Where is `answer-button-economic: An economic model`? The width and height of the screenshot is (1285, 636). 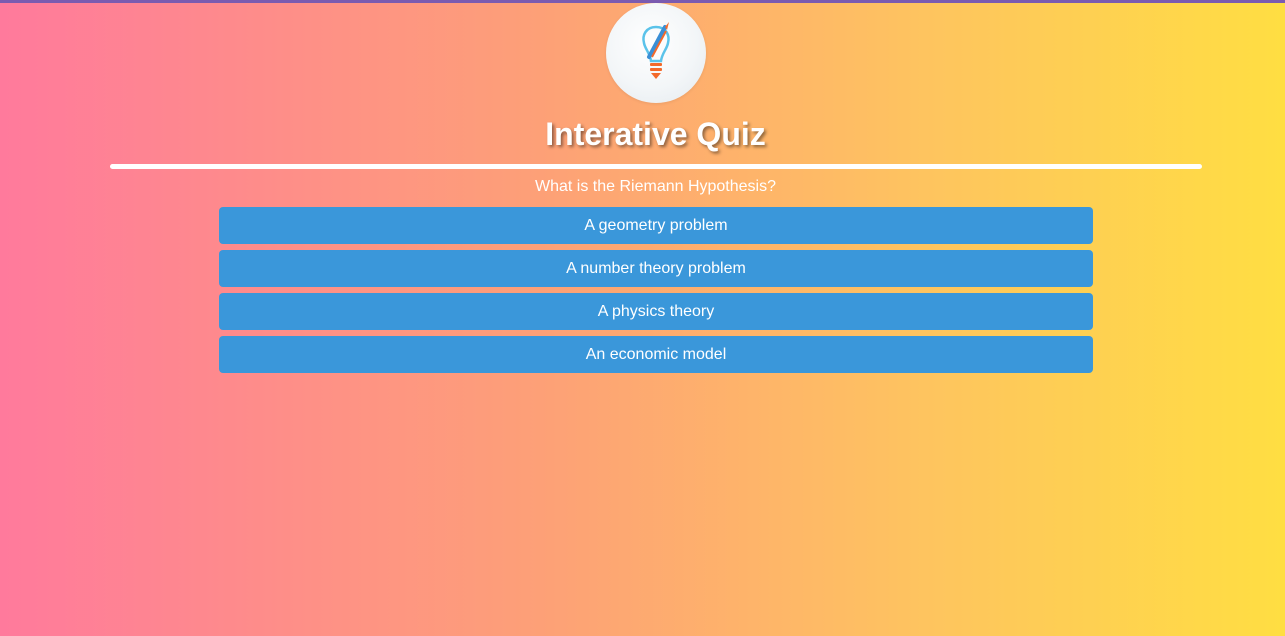 answer-button-economic: An economic model is located at coordinates (656, 354).